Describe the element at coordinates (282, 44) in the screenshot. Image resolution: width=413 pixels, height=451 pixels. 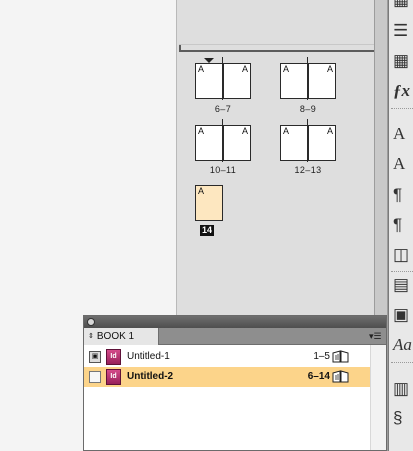
I see `pages-panel-divider` at that location.